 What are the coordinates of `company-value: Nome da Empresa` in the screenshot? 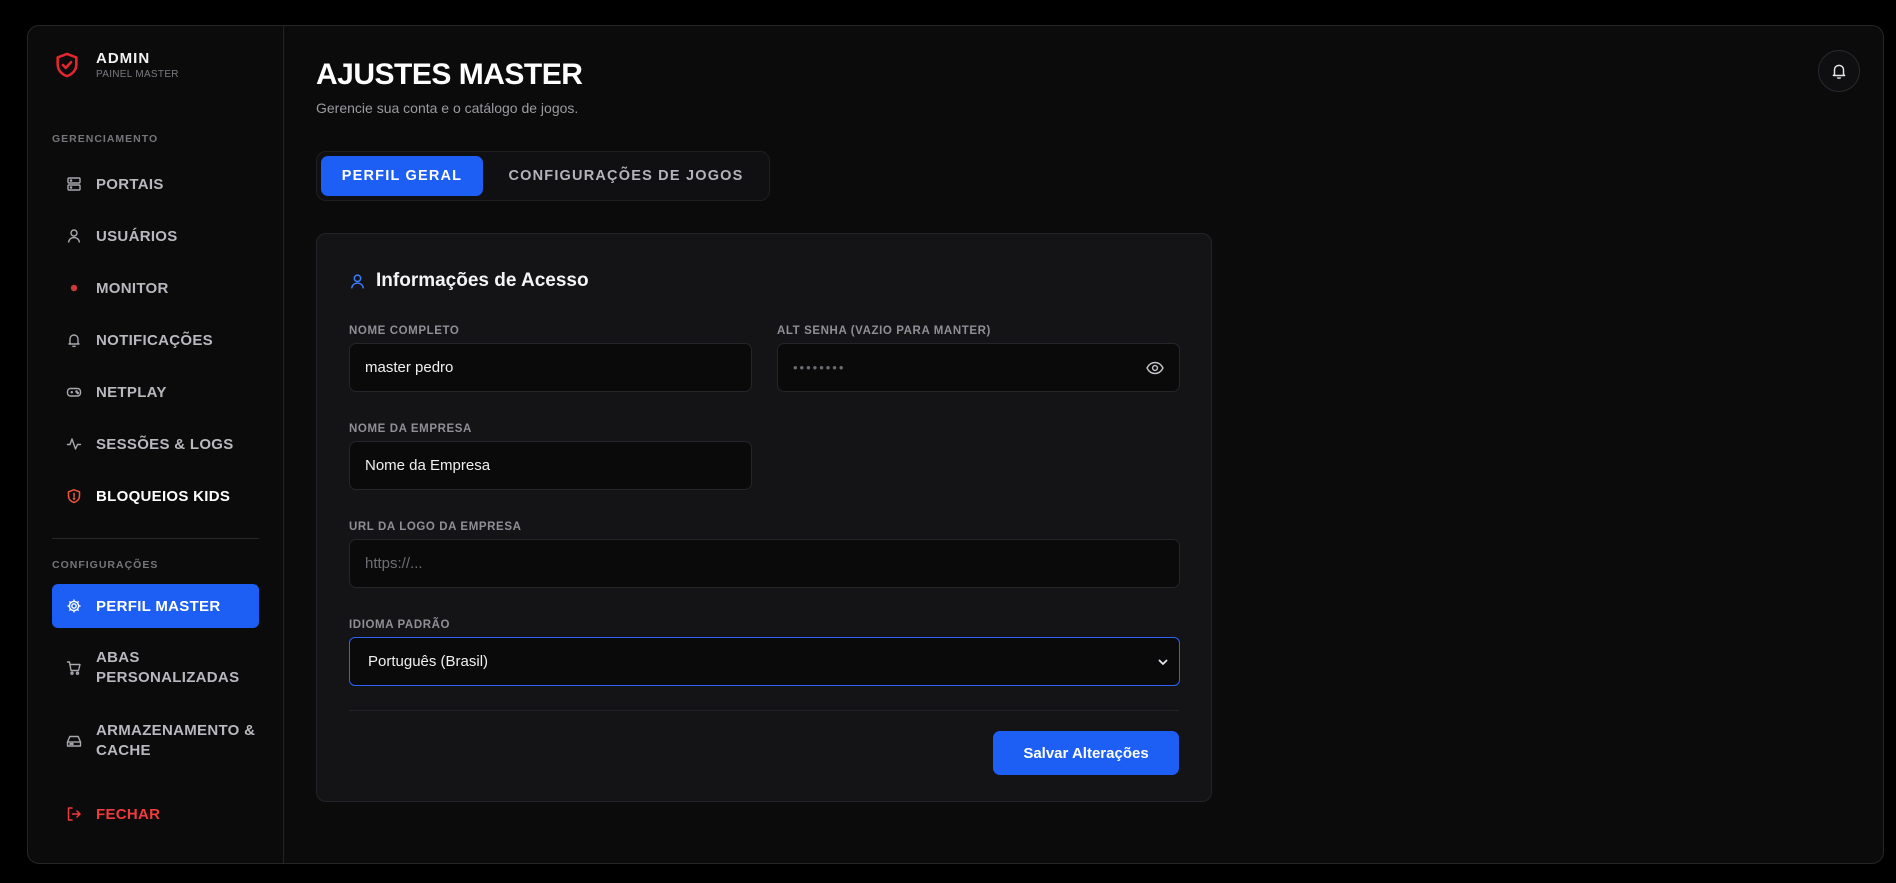 It's located at (428, 465).